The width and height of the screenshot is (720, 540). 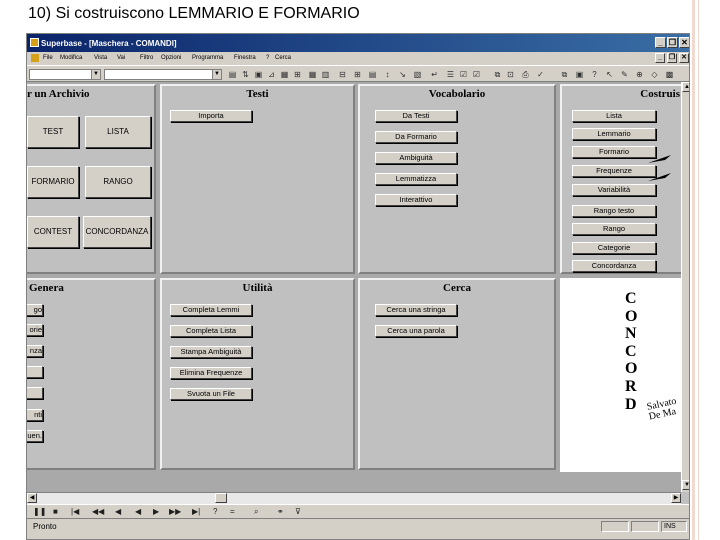 I want to click on genera-button-7: uen., so click(x=35, y=436).